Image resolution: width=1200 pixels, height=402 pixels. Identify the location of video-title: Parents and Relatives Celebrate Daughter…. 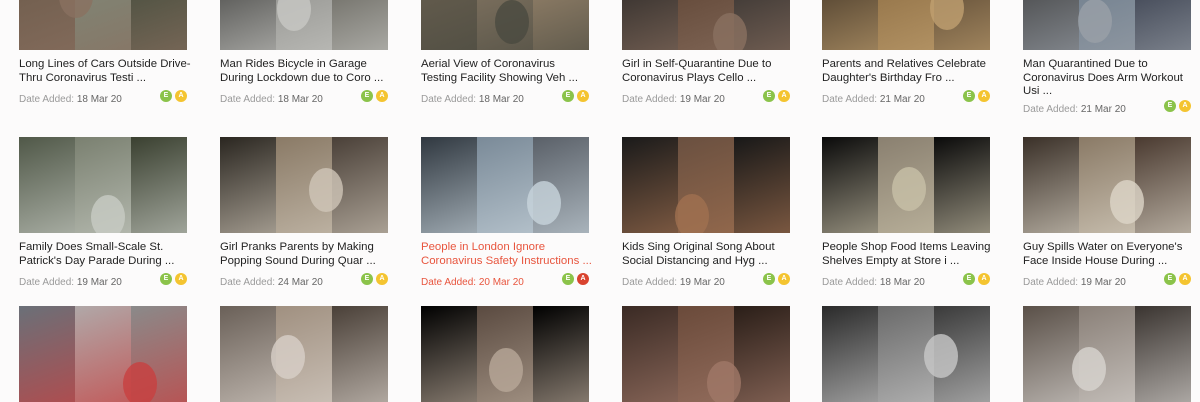
(908, 71).